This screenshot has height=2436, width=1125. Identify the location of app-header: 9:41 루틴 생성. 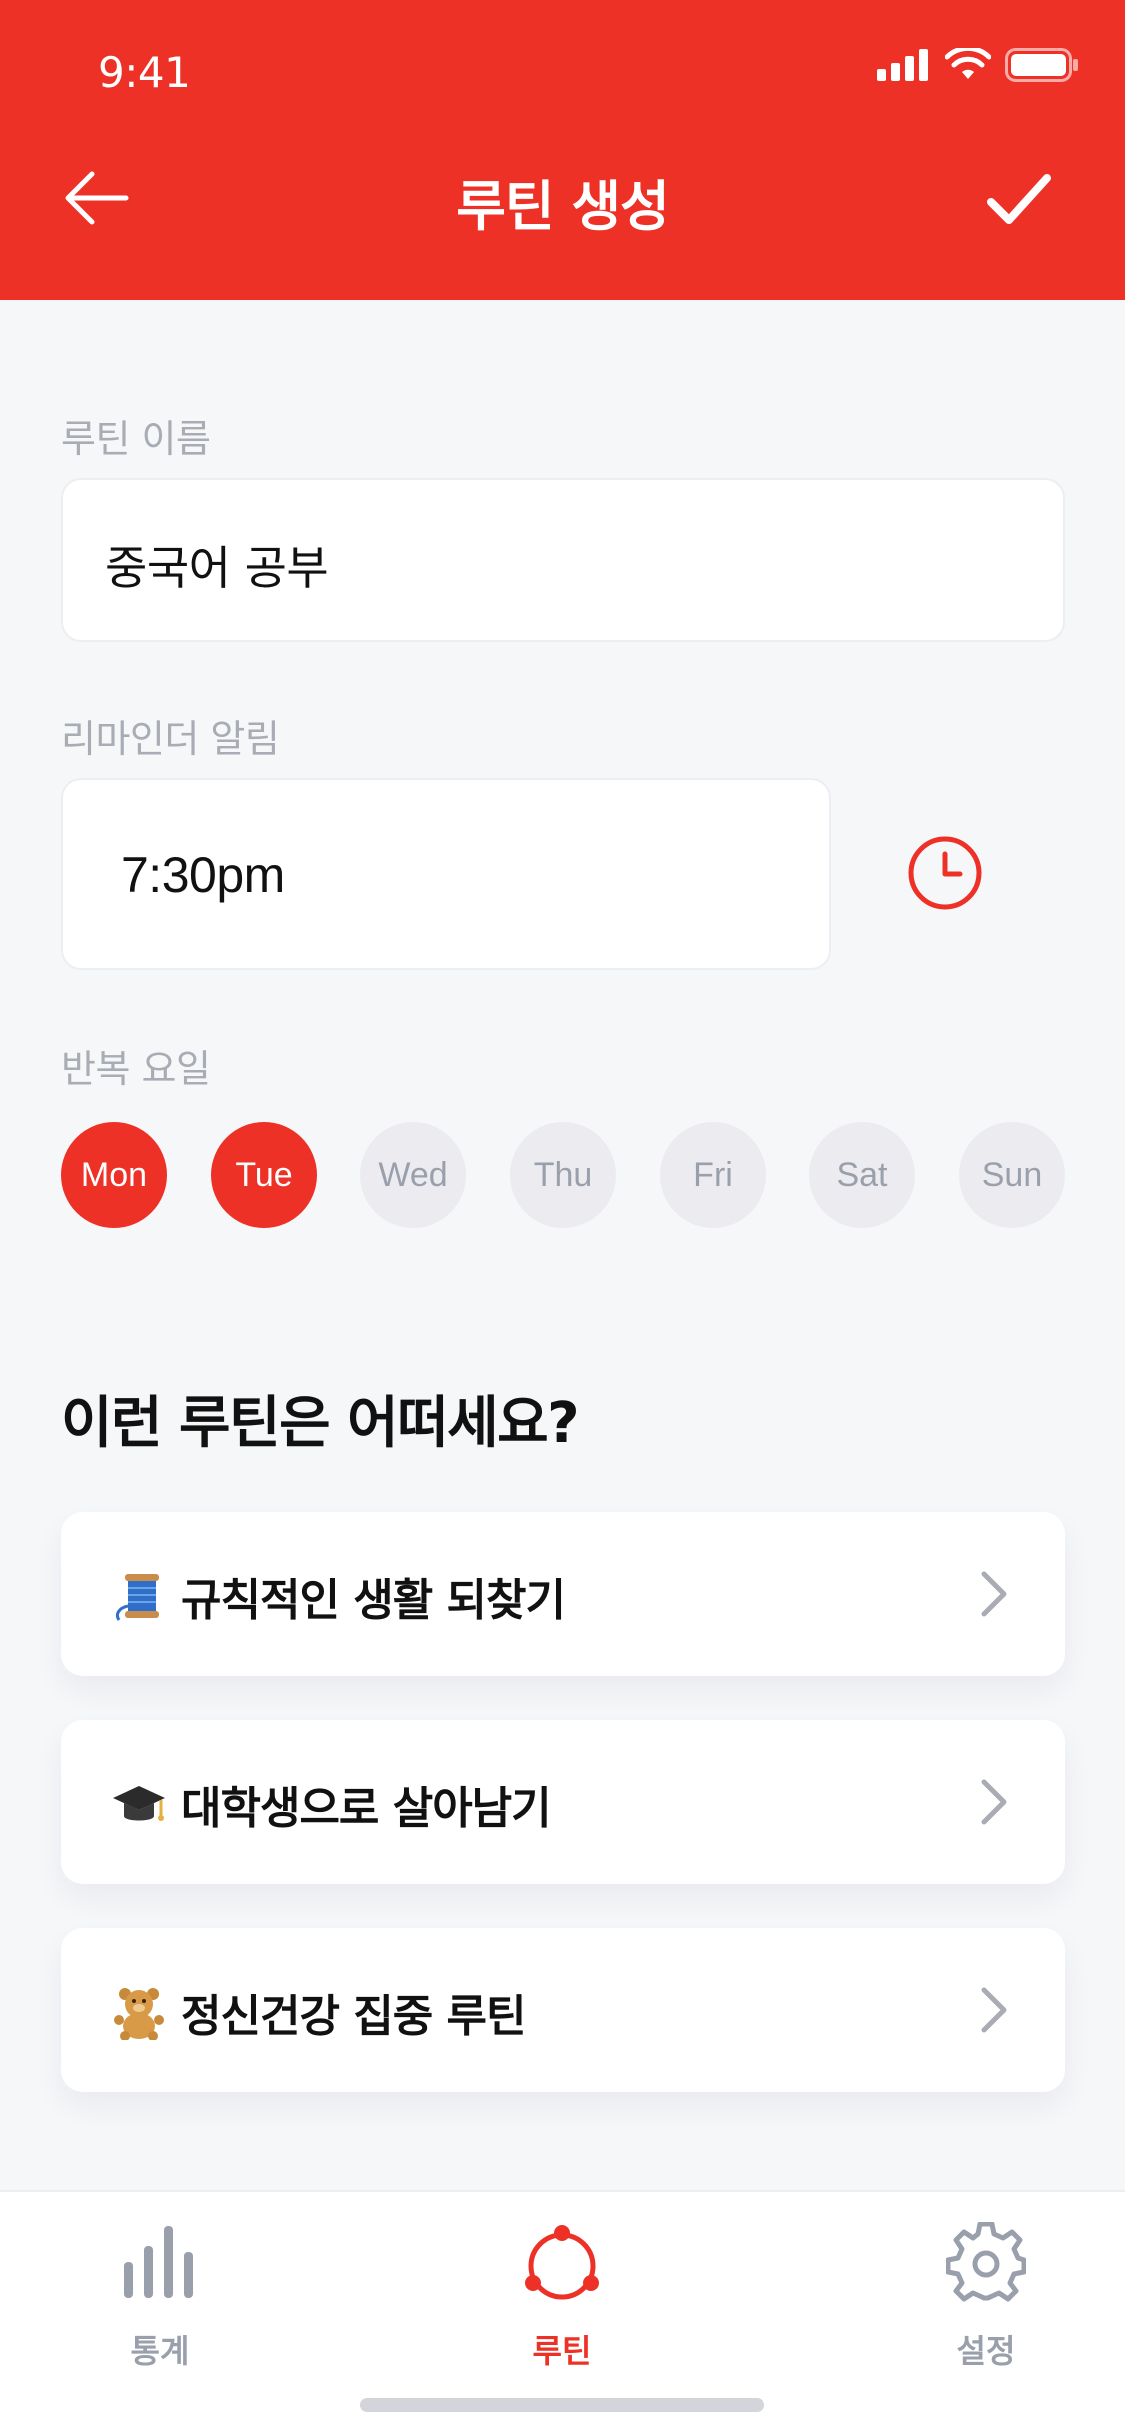
(562, 150).